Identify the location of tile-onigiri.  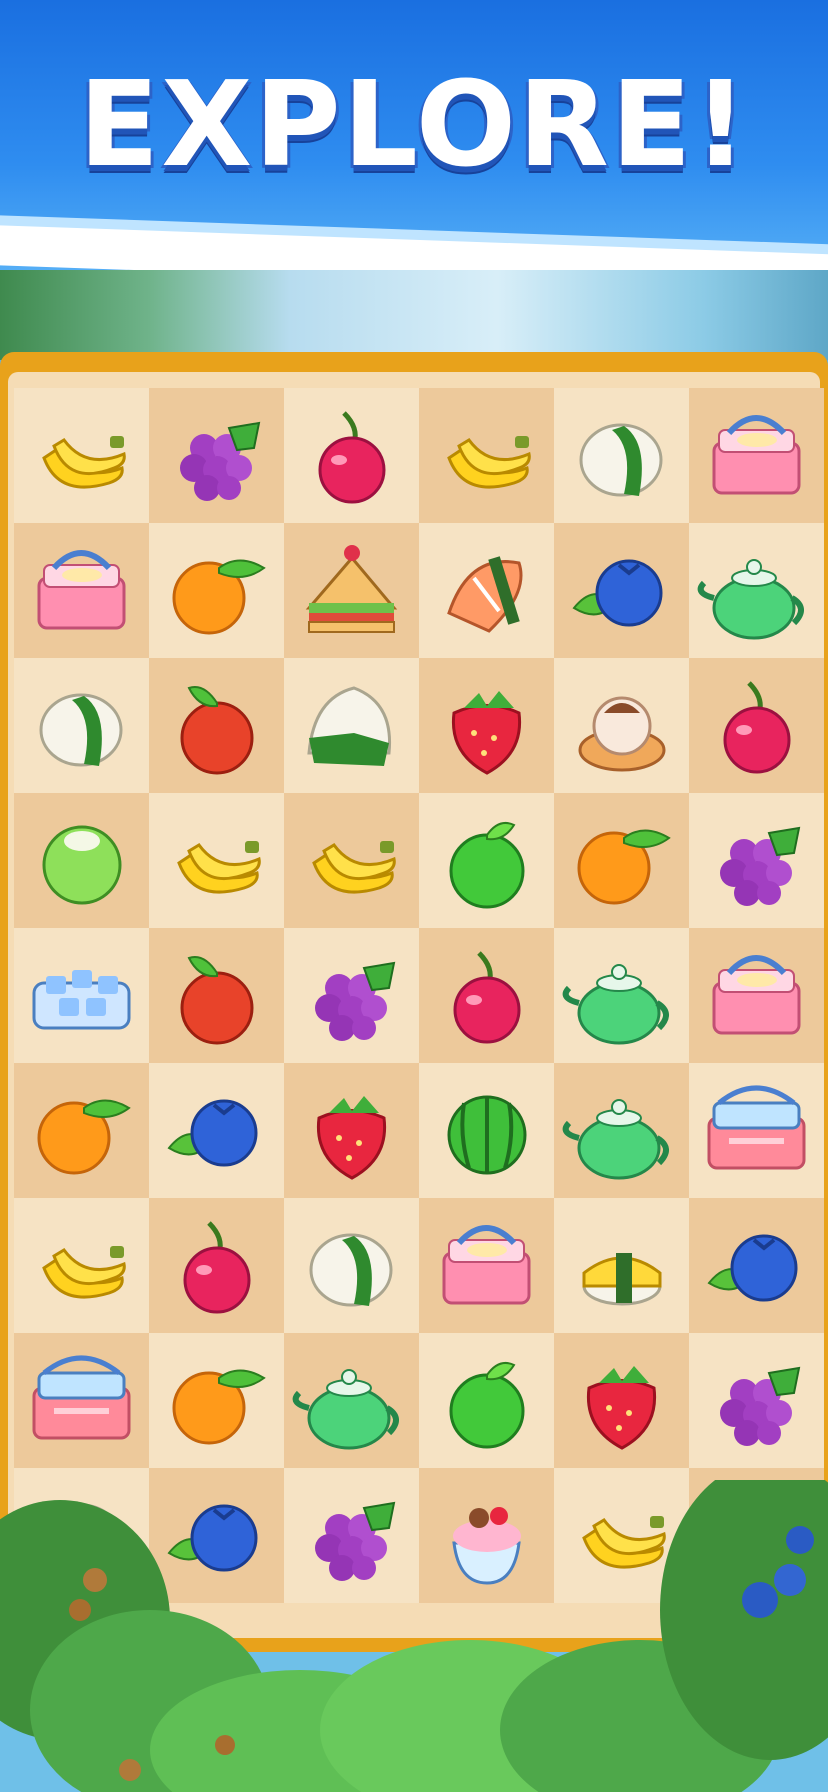
(351, 725).